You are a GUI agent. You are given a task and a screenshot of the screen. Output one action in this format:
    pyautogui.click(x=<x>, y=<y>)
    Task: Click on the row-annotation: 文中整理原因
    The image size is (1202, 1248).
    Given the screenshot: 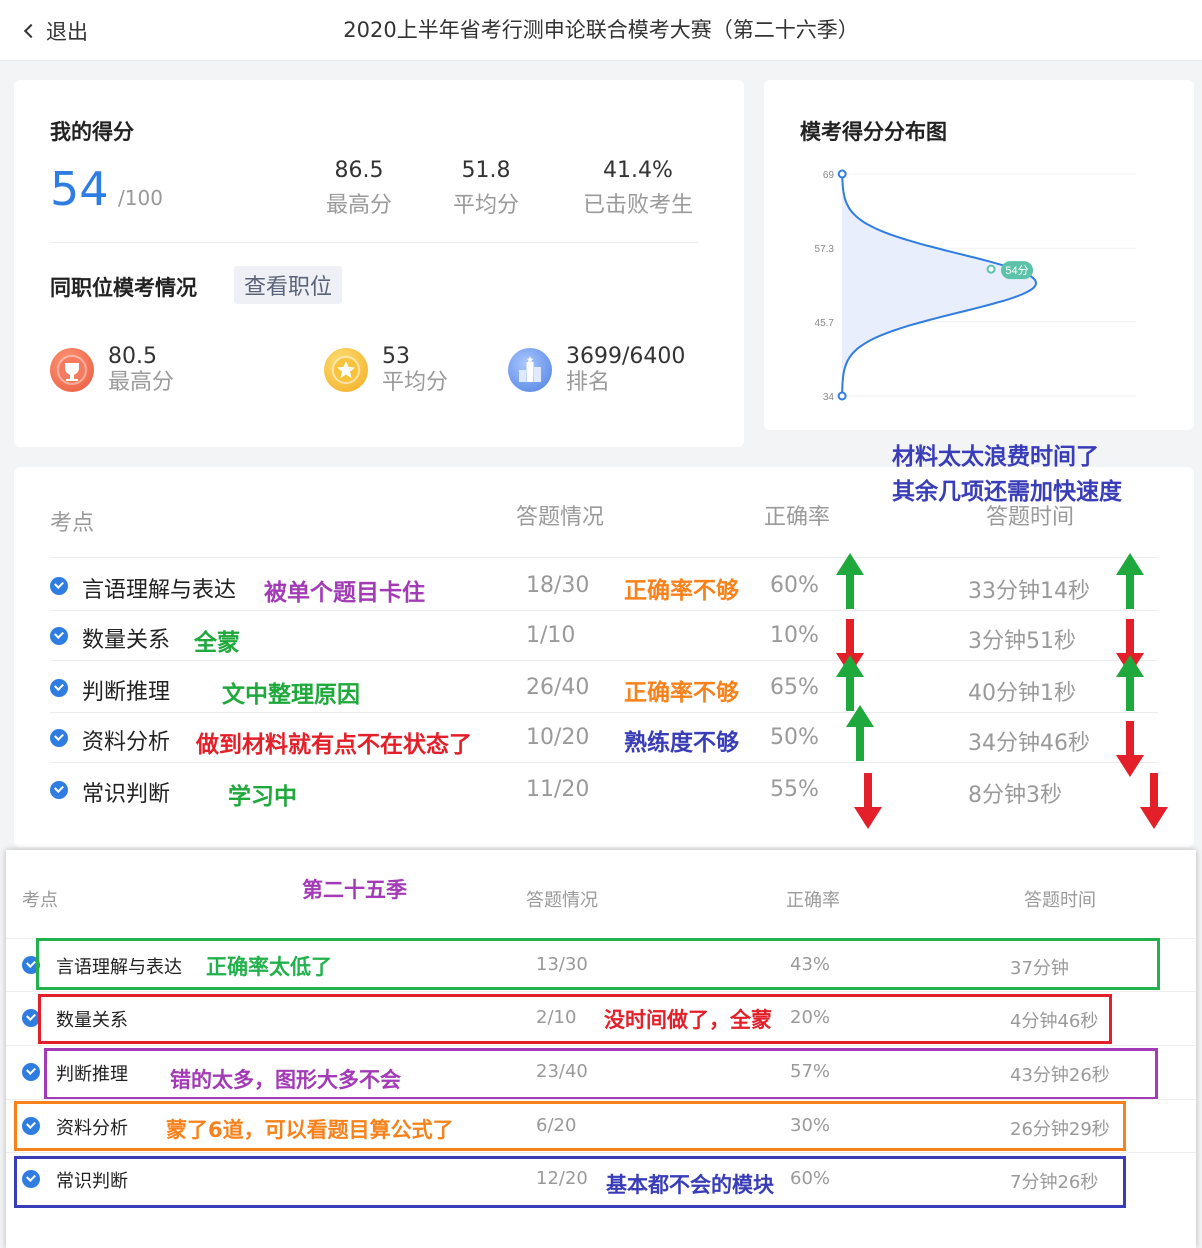 What is the action you would take?
    pyautogui.click(x=291, y=695)
    